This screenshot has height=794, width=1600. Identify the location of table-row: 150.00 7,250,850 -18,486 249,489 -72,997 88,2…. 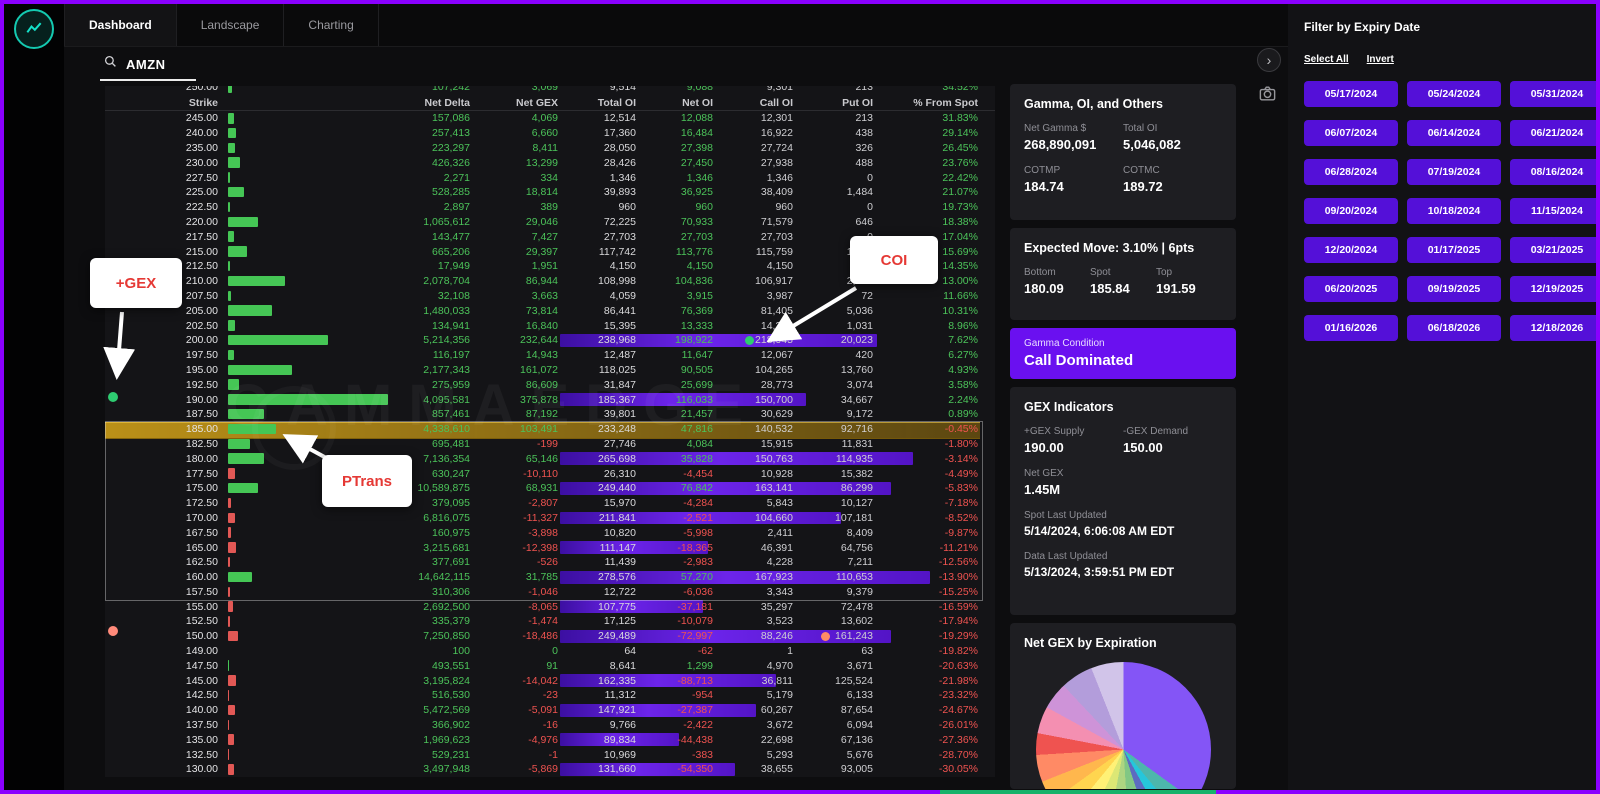
(550, 636).